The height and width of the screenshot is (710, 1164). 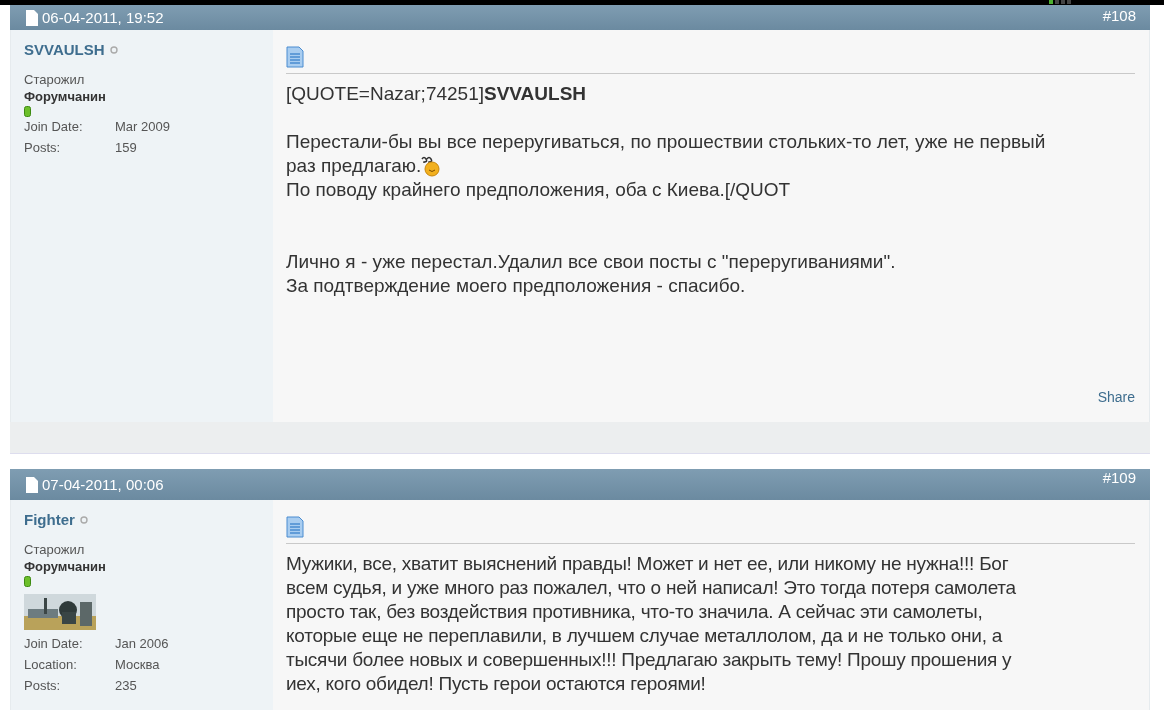 I want to click on message-text: которые еще не переплавили, в лучшем случае металлолом, да и не только они, а, so click(x=644, y=636).